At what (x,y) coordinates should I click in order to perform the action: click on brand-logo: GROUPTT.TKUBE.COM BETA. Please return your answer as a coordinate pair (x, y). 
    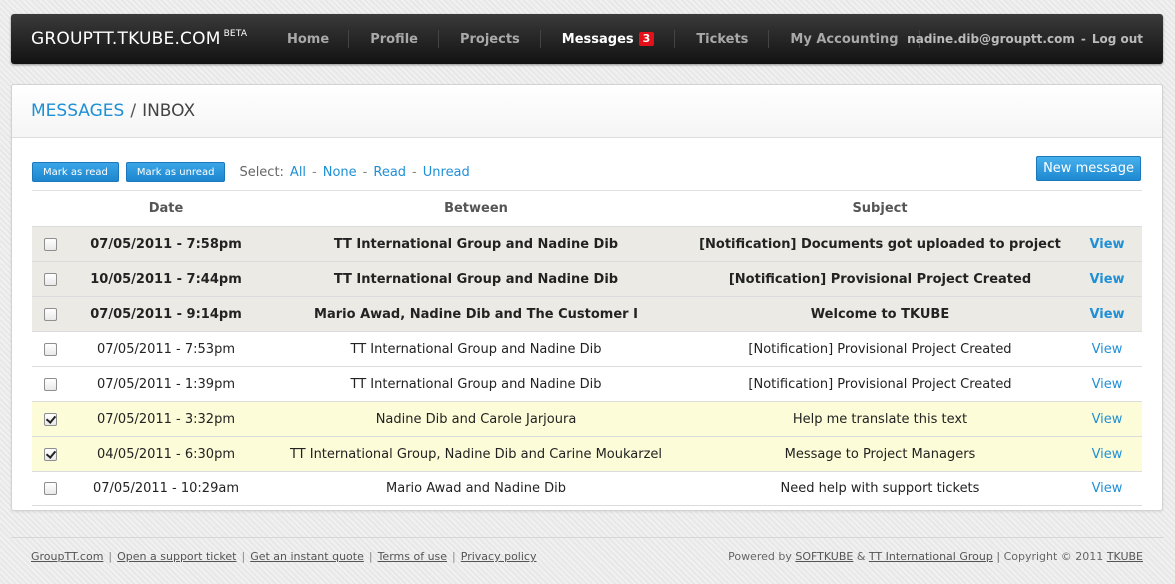
    Looking at the image, I should click on (140, 39).